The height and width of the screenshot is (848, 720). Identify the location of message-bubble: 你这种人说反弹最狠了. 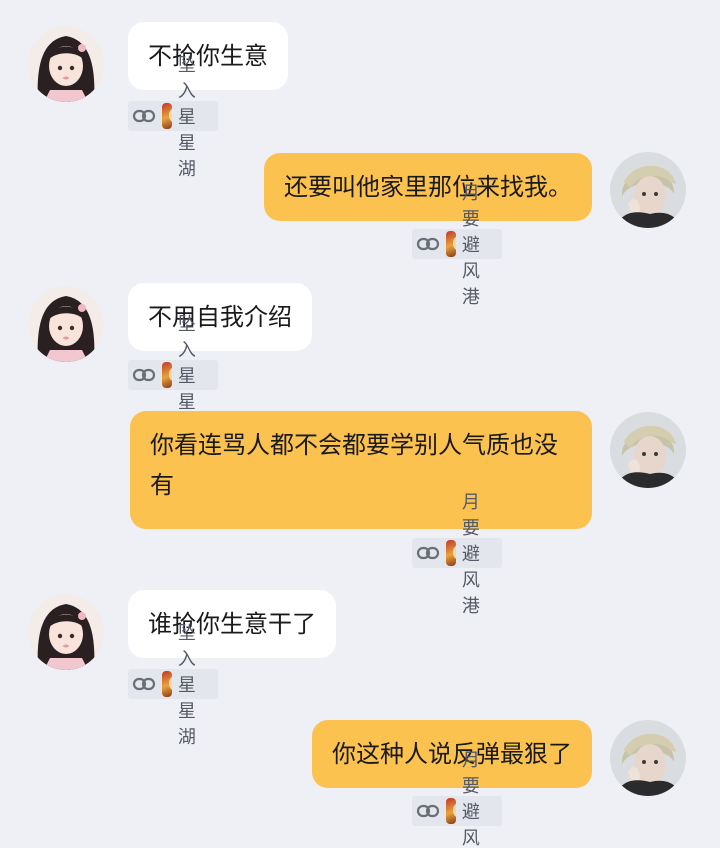
(452, 754).